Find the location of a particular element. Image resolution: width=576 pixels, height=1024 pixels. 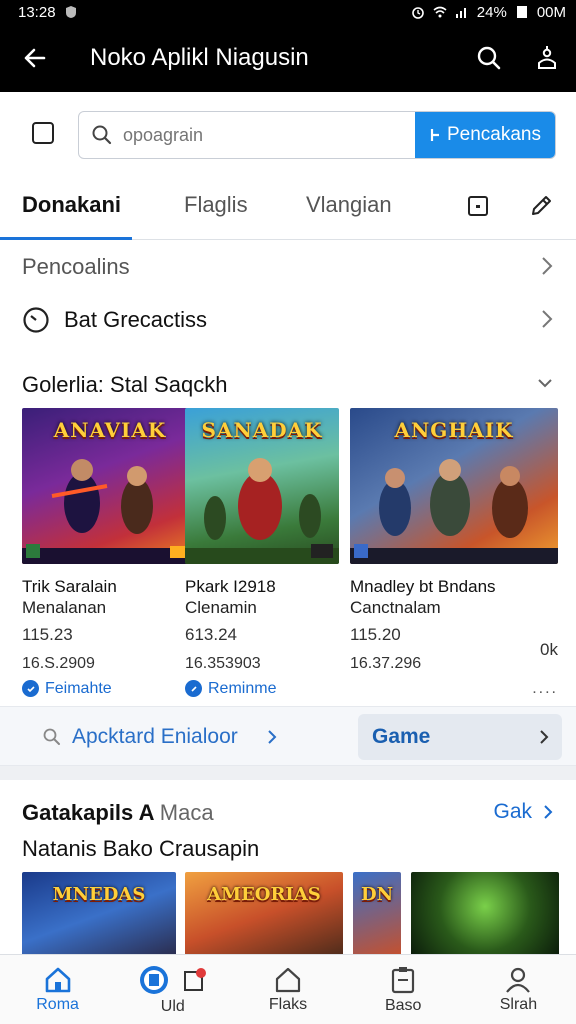

see-more-link: Gak is located at coordinates (523, 812).